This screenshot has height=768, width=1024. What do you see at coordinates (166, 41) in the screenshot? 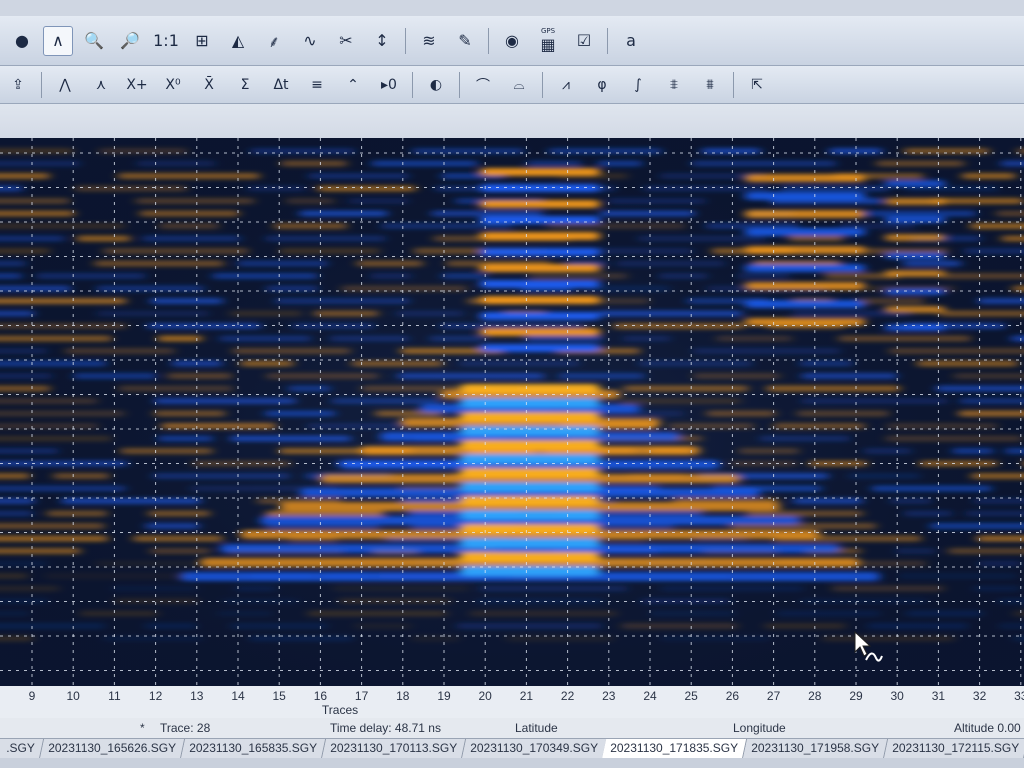
I see `actual-size-button: 1:1` at bounding box center [166, 41].